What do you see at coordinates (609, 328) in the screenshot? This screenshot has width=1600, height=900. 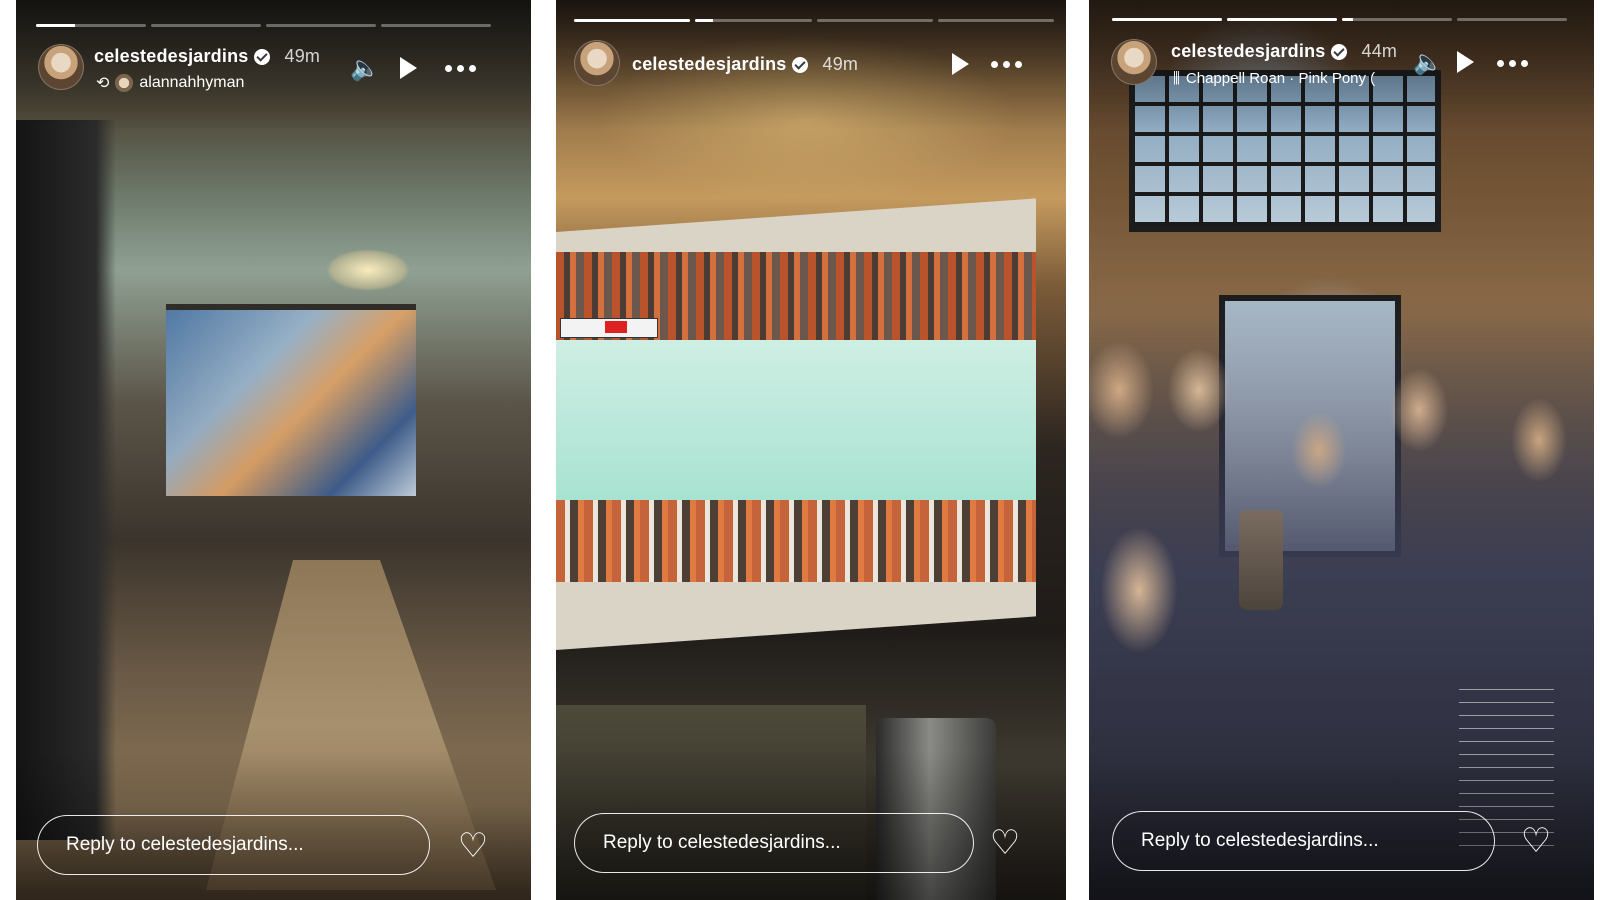 I see `photo-scorebug` at bounding box center [609, 328].